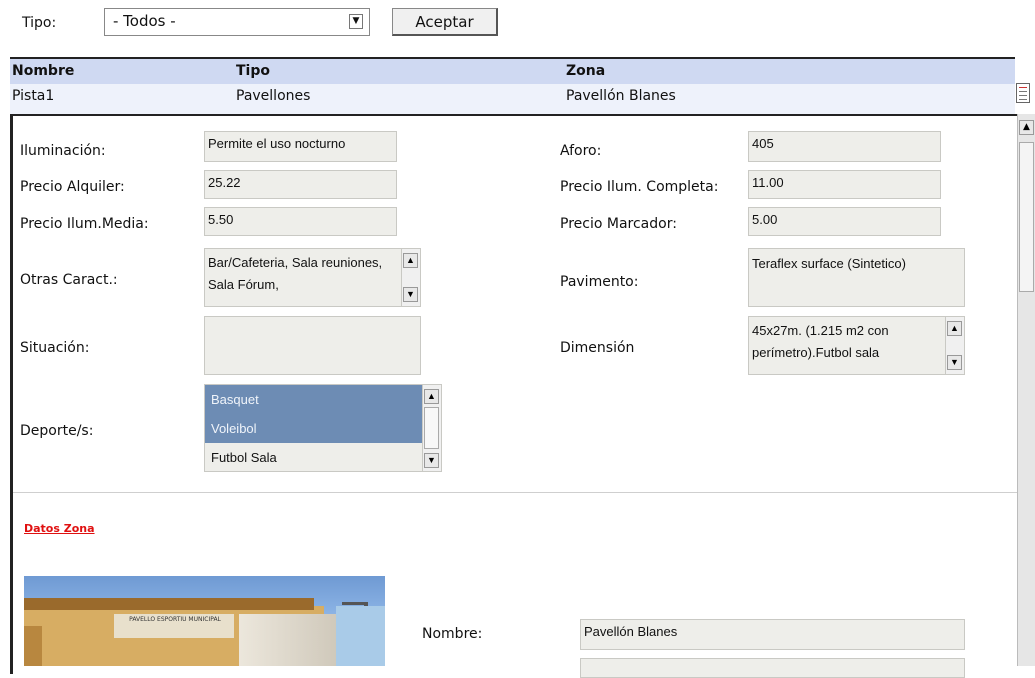 The width and height of the screenshot is (1035, 678). What do you see at coordinates (585, 71) in the screenshot?
I see `column-header-zona: Zona` at bounding box center [585, 71].